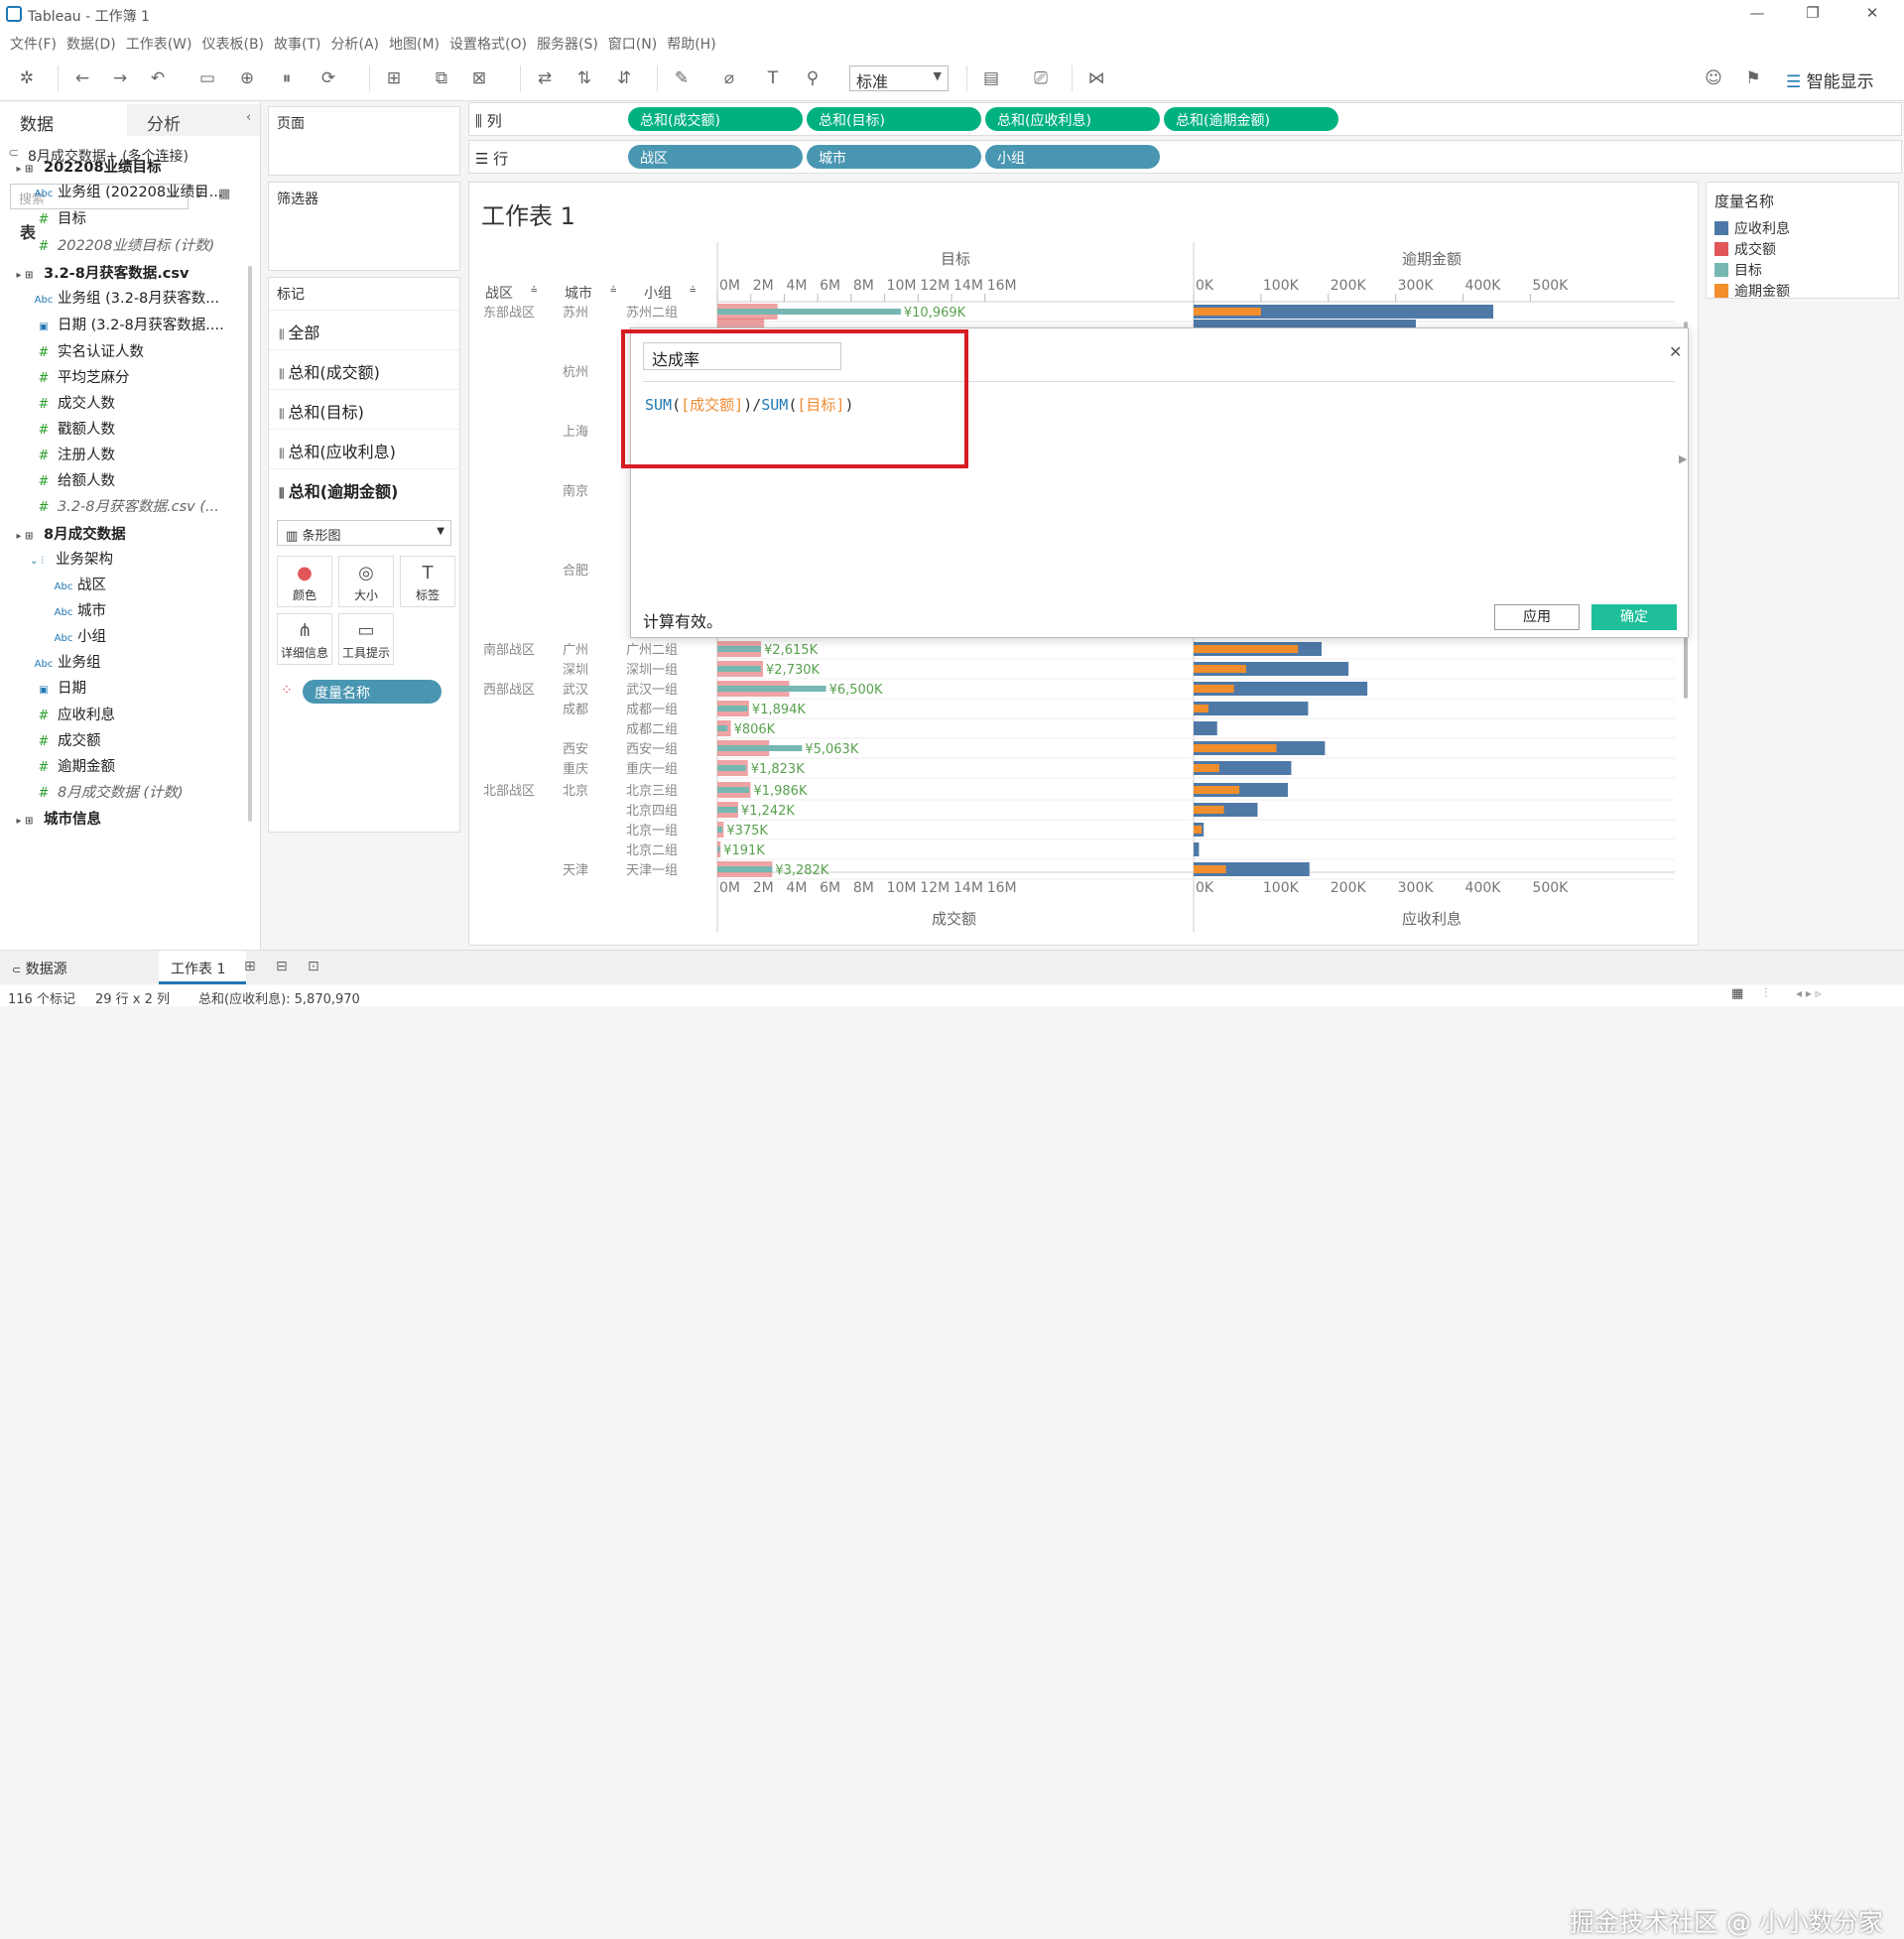  Describe the element at coordinates (313, 966) in the screenshot. I see `new-story-icon: ⊡` at that location.